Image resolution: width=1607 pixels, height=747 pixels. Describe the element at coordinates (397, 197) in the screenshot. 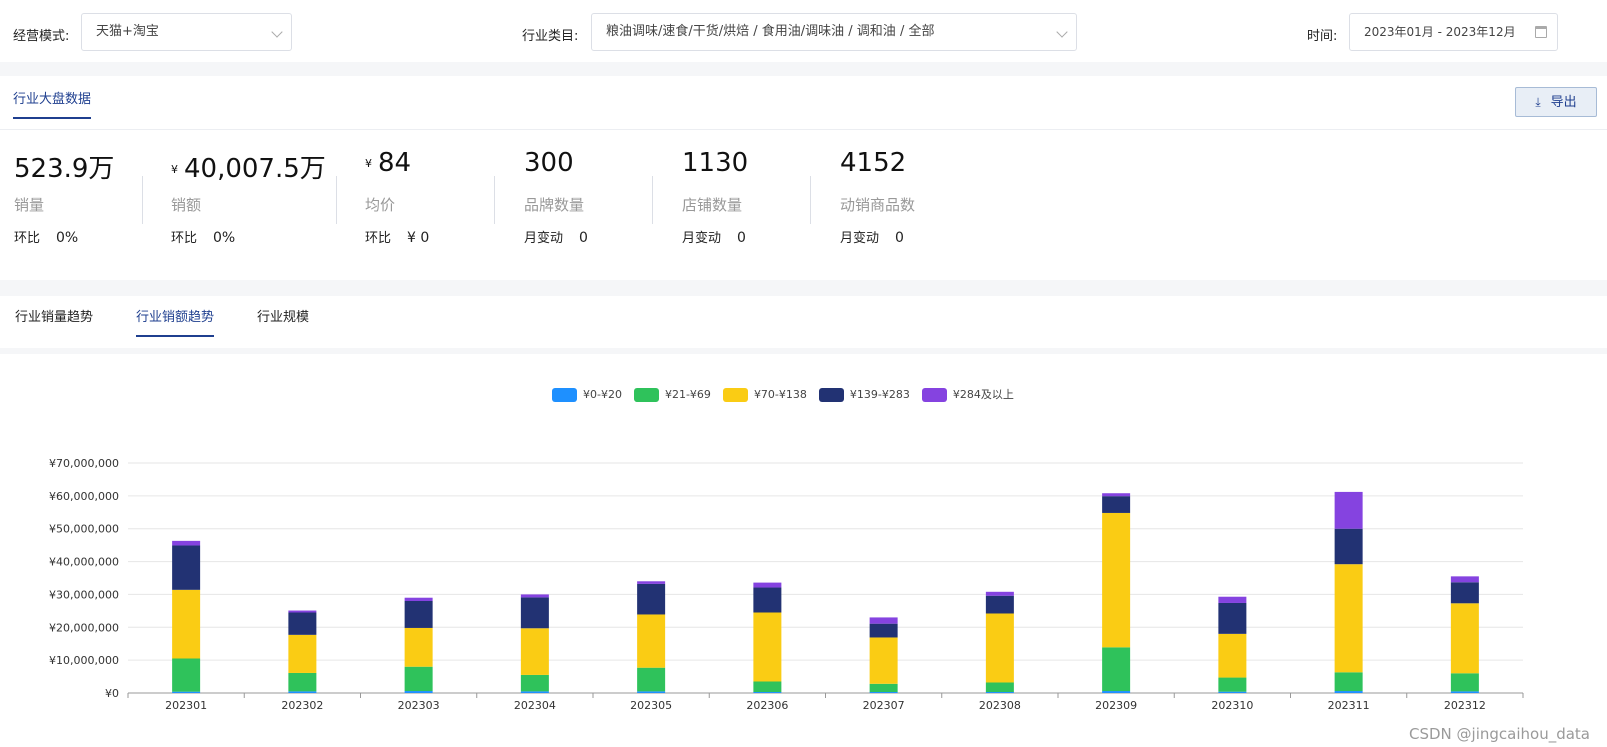

I see `metric-average-price: ¥84 均价 环比 ¥ 0` at that location.